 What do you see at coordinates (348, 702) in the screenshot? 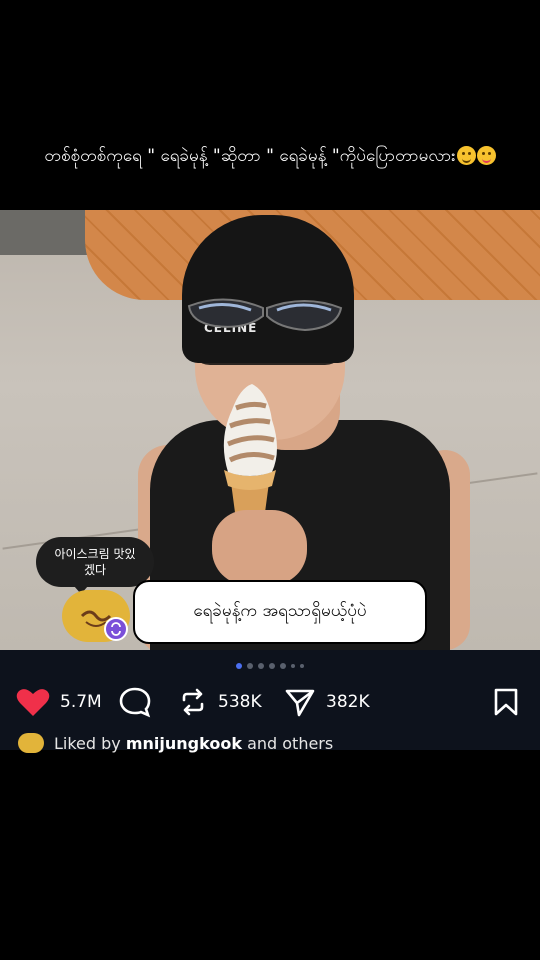
I see `share-count: 382K` at bounding box center [348, 702].